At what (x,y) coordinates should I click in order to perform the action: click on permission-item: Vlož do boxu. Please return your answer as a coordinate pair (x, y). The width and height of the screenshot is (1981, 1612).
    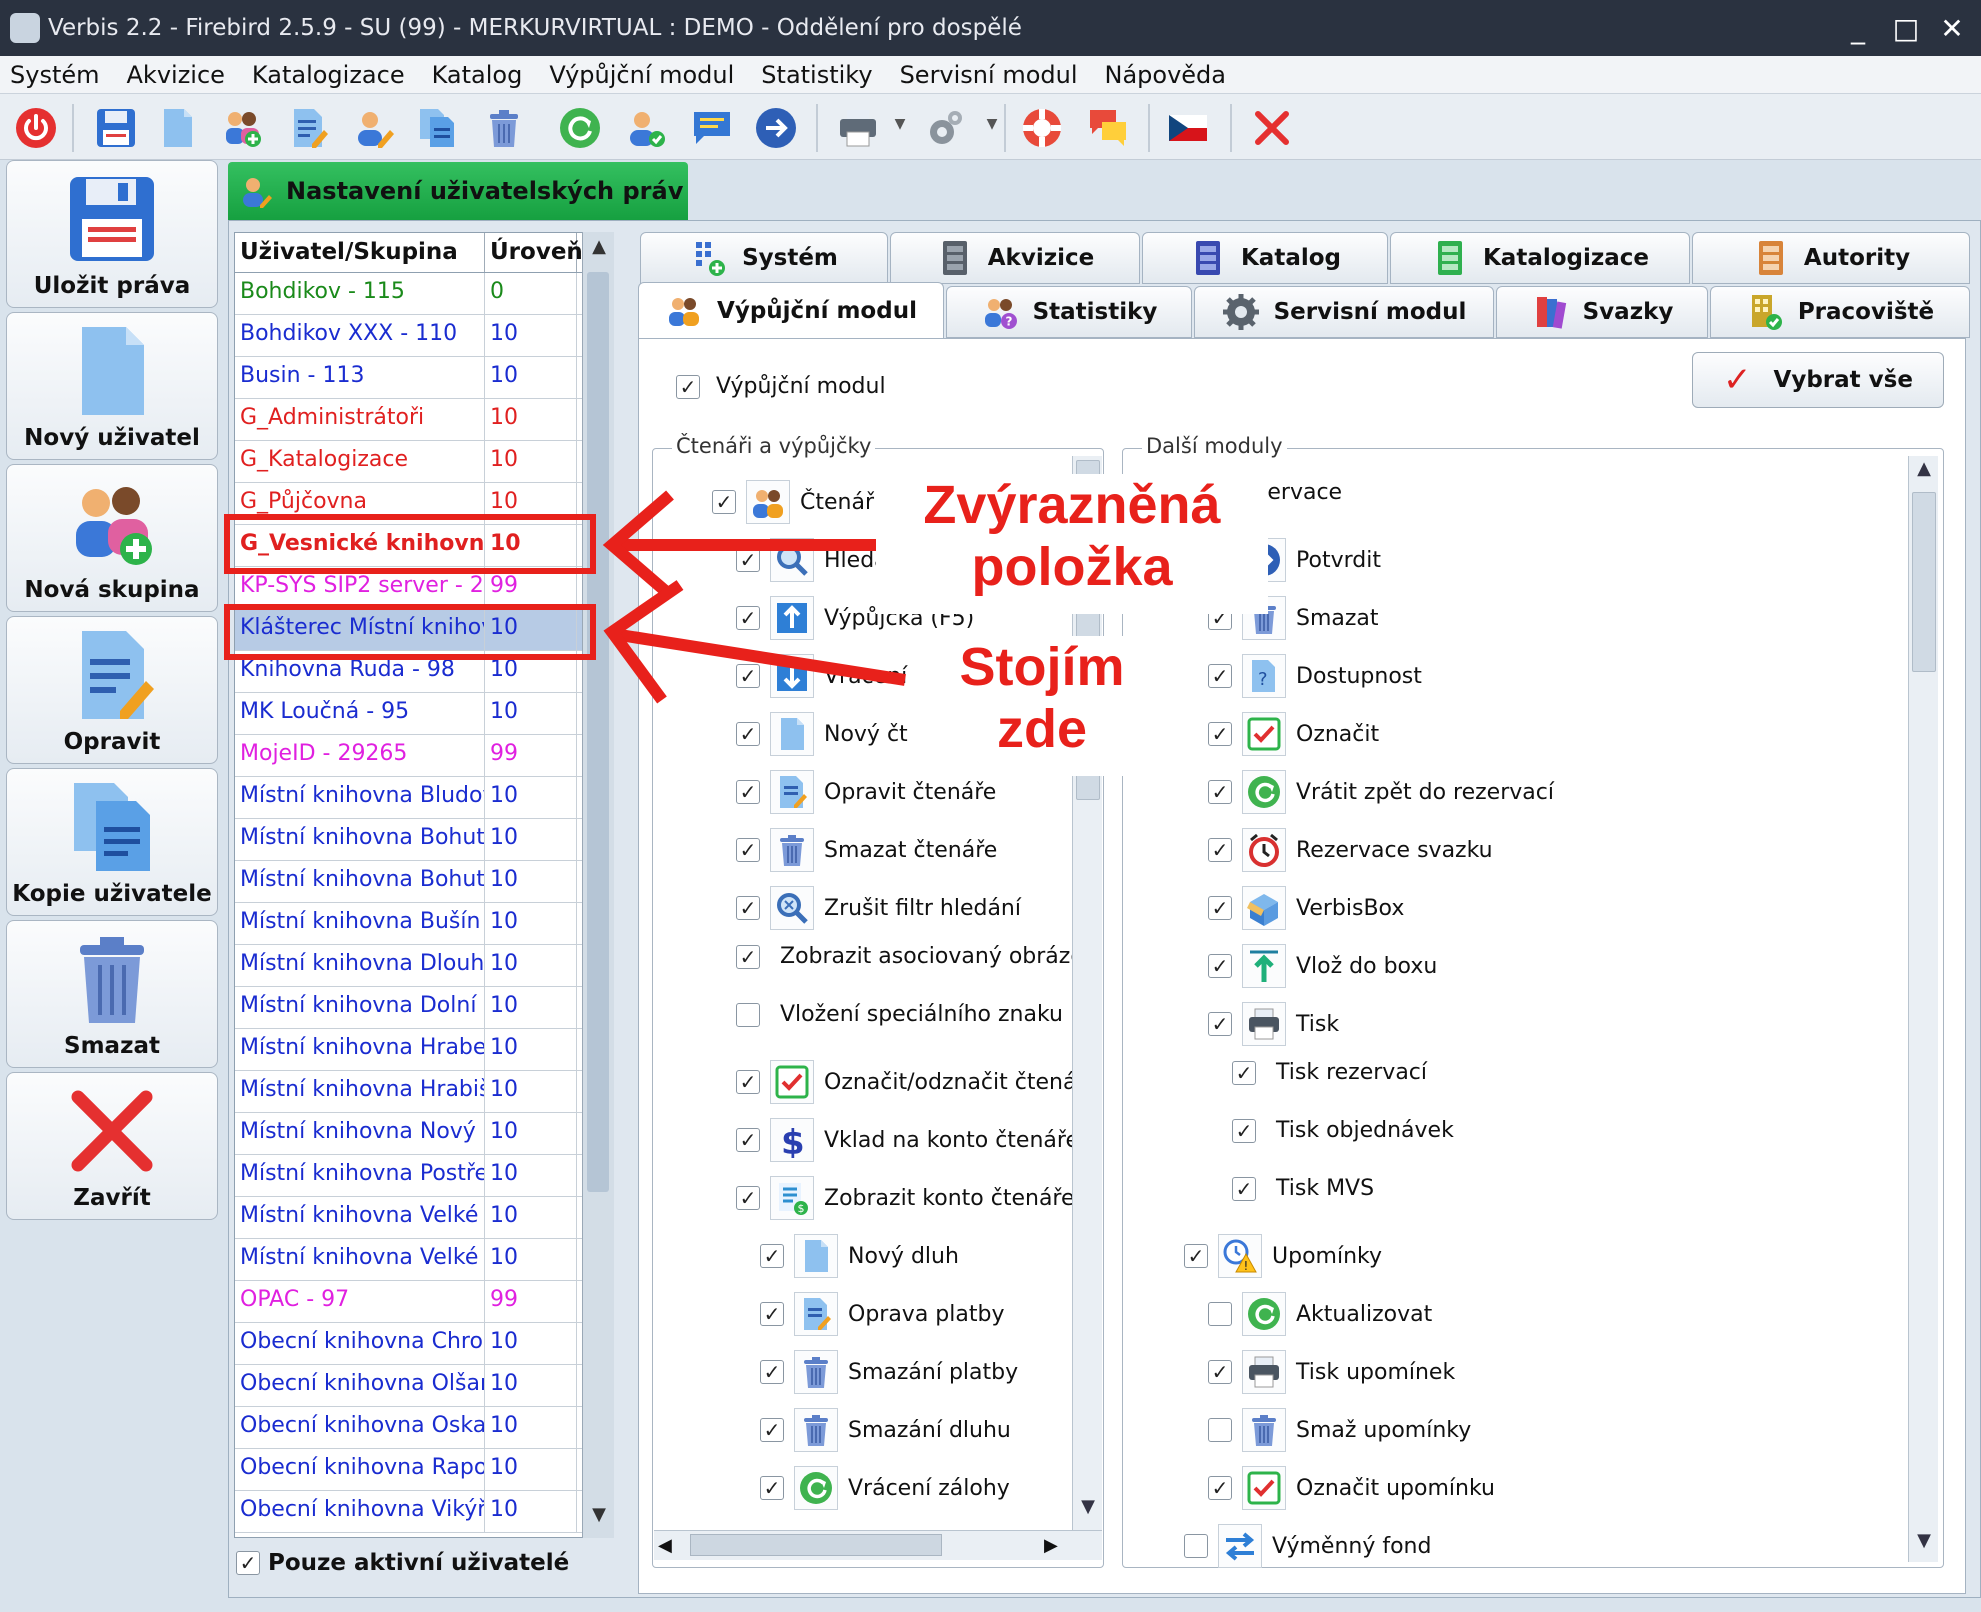
    Looking at the image, I should click on (1322, 966).